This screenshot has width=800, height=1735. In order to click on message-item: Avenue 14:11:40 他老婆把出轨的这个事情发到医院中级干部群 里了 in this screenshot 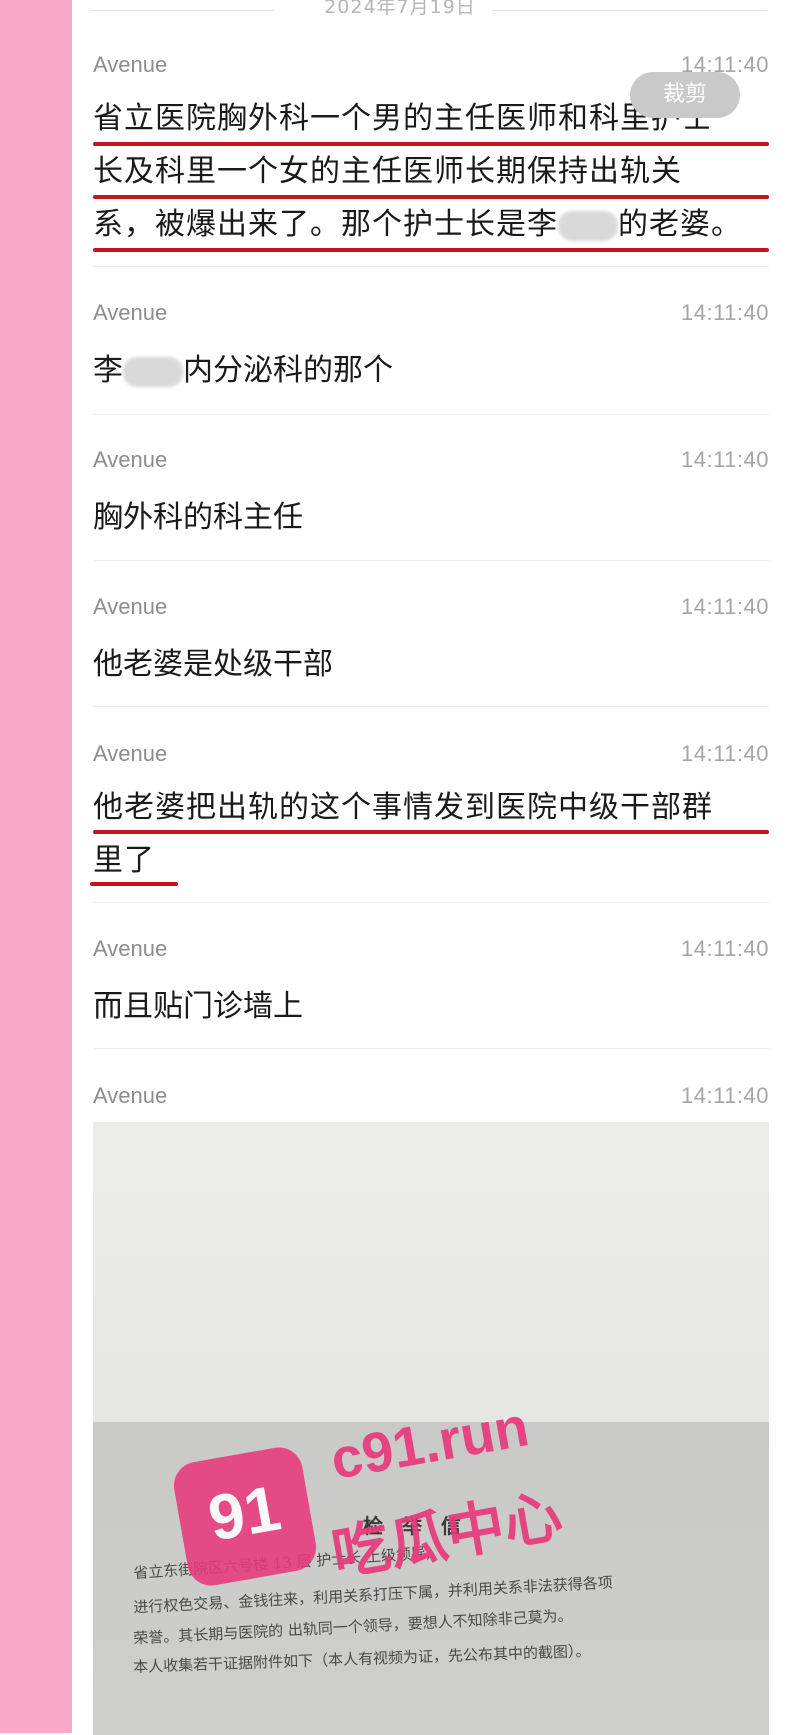, I will do `click(429, 813)`.